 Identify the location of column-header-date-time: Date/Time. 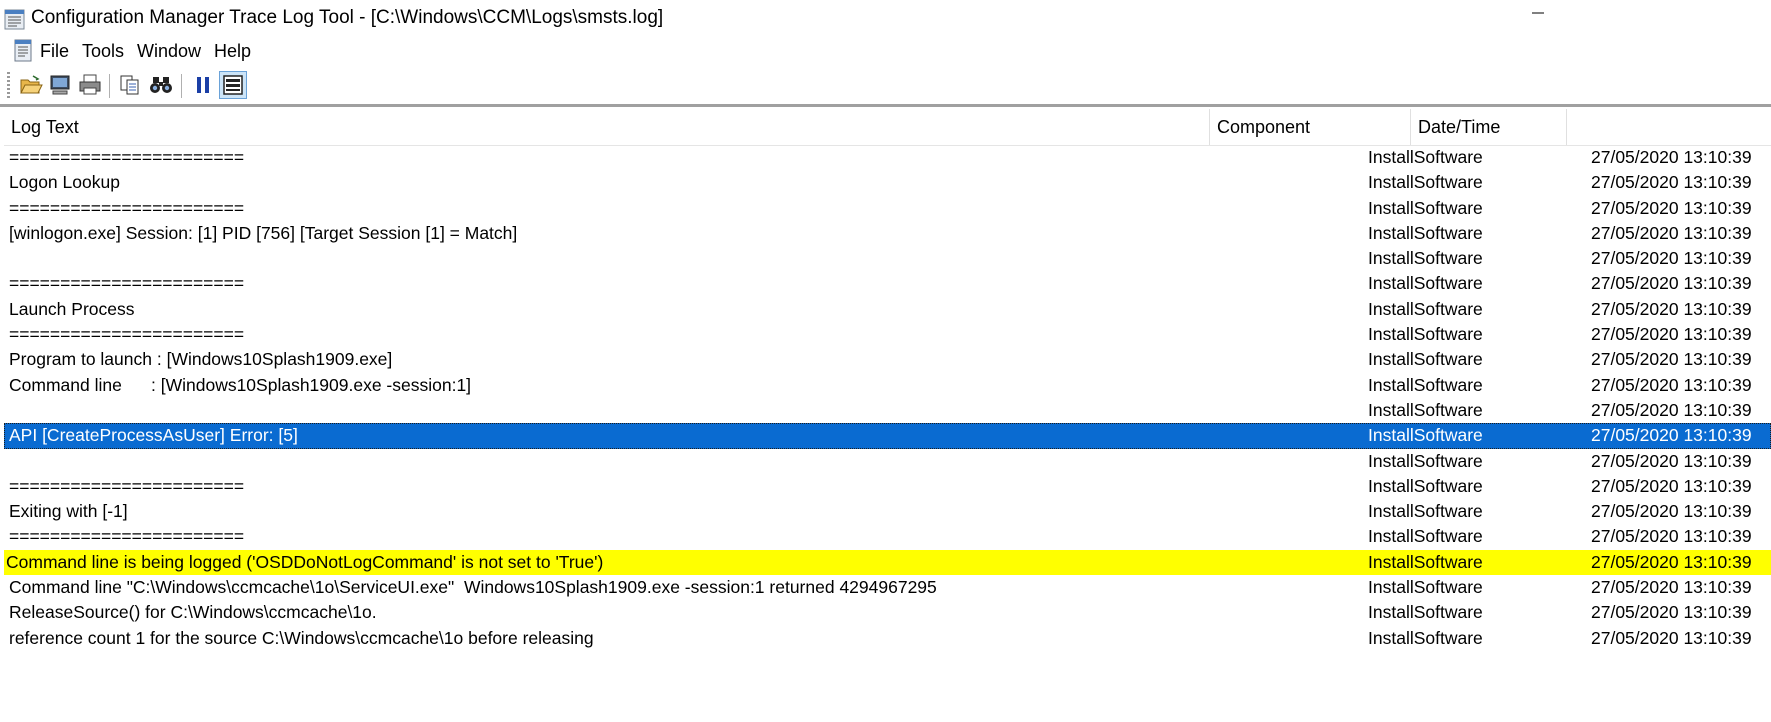
(1488, 127).